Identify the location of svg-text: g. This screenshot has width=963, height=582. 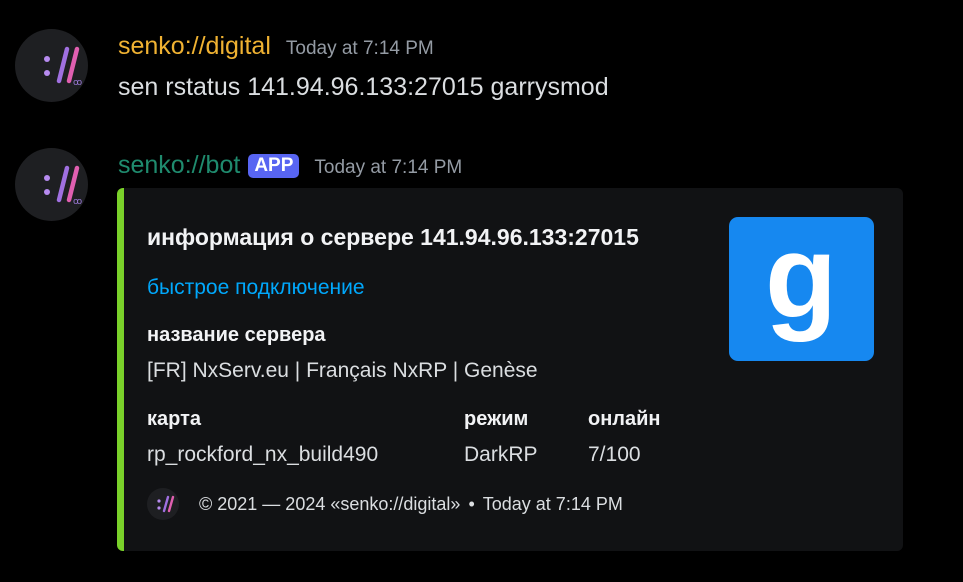
(801, 280).